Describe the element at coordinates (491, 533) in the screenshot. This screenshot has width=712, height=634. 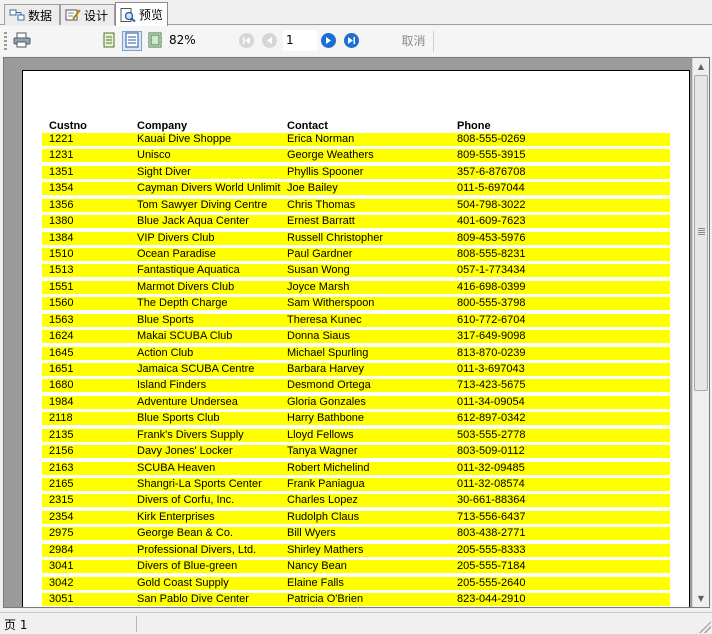
I see `phone-cell: 803-438-2771` at that location.